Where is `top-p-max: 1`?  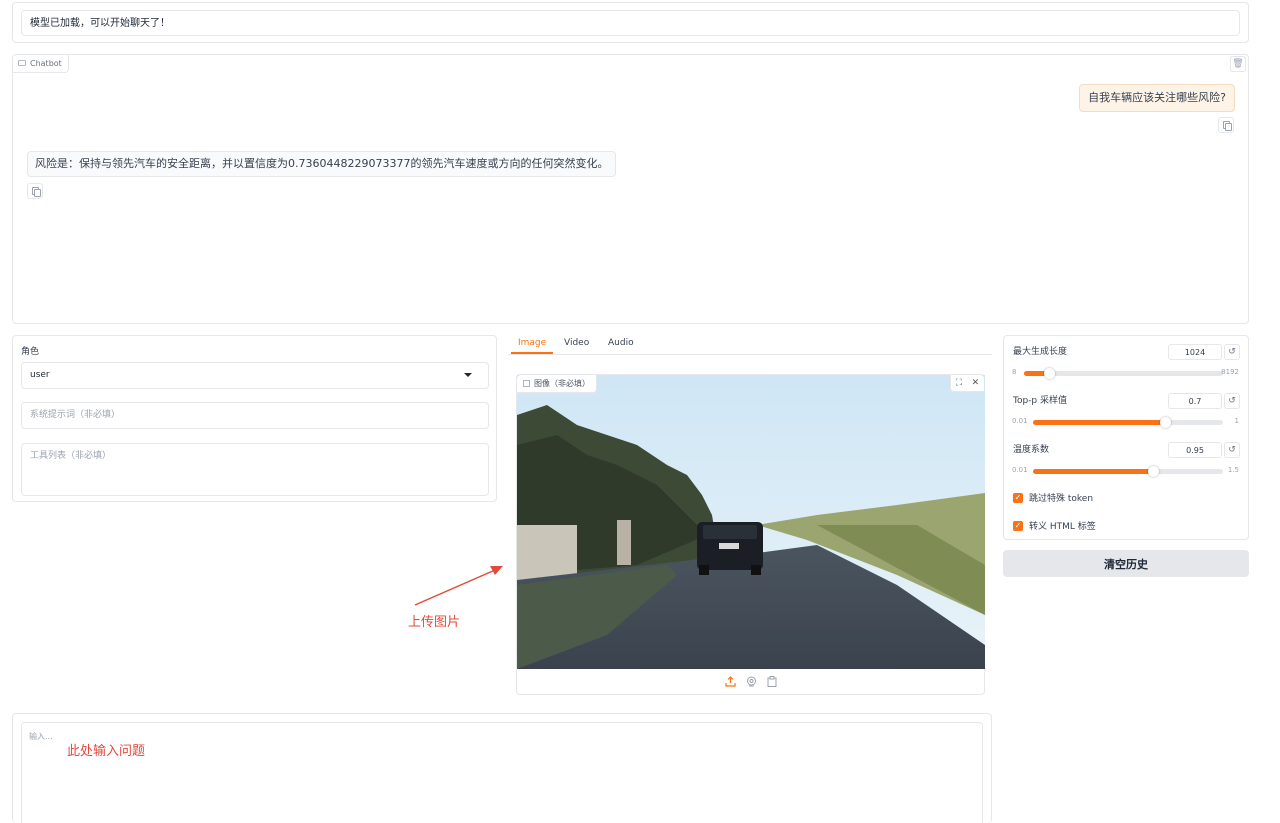 top-p-max: 1 is located at coordinates (1236, 421).